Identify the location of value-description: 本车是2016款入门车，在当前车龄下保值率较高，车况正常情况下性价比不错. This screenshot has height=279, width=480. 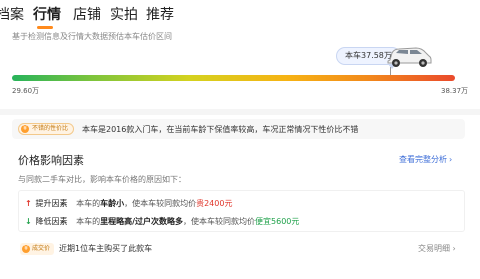
(220, 129).